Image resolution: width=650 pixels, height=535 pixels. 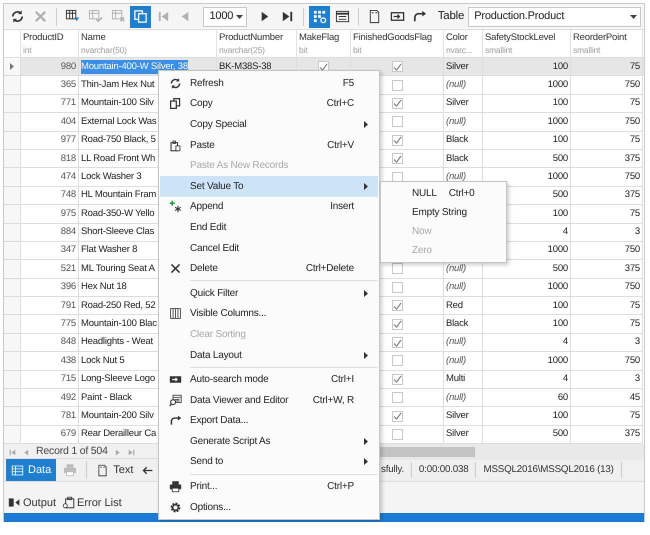 I want to click on table-cell: Mountain-400-W Silver, 38, so click(x=134, y=67).